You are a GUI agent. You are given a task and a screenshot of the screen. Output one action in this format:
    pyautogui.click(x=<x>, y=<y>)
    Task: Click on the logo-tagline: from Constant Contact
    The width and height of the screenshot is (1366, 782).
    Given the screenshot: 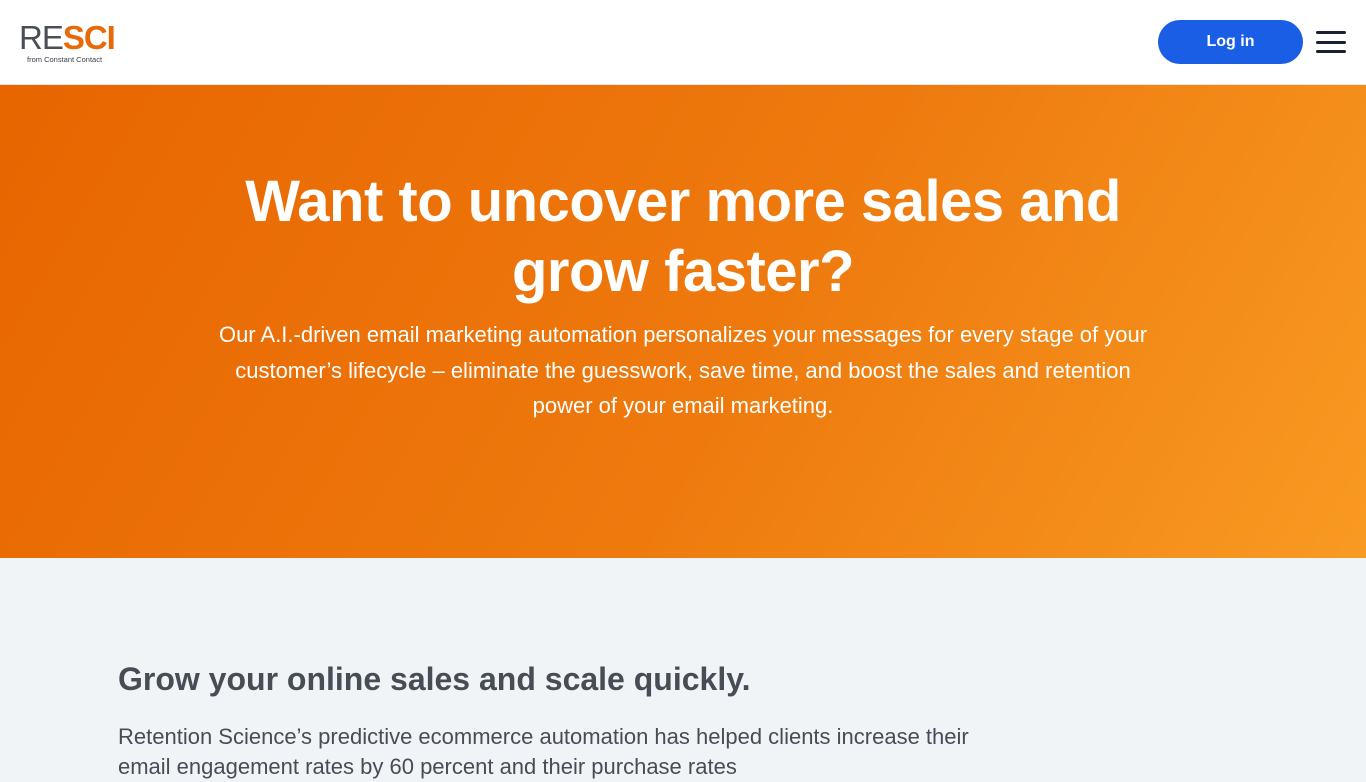 What is the action you would take?
    pyautogui.click(x=65, y=59)
    